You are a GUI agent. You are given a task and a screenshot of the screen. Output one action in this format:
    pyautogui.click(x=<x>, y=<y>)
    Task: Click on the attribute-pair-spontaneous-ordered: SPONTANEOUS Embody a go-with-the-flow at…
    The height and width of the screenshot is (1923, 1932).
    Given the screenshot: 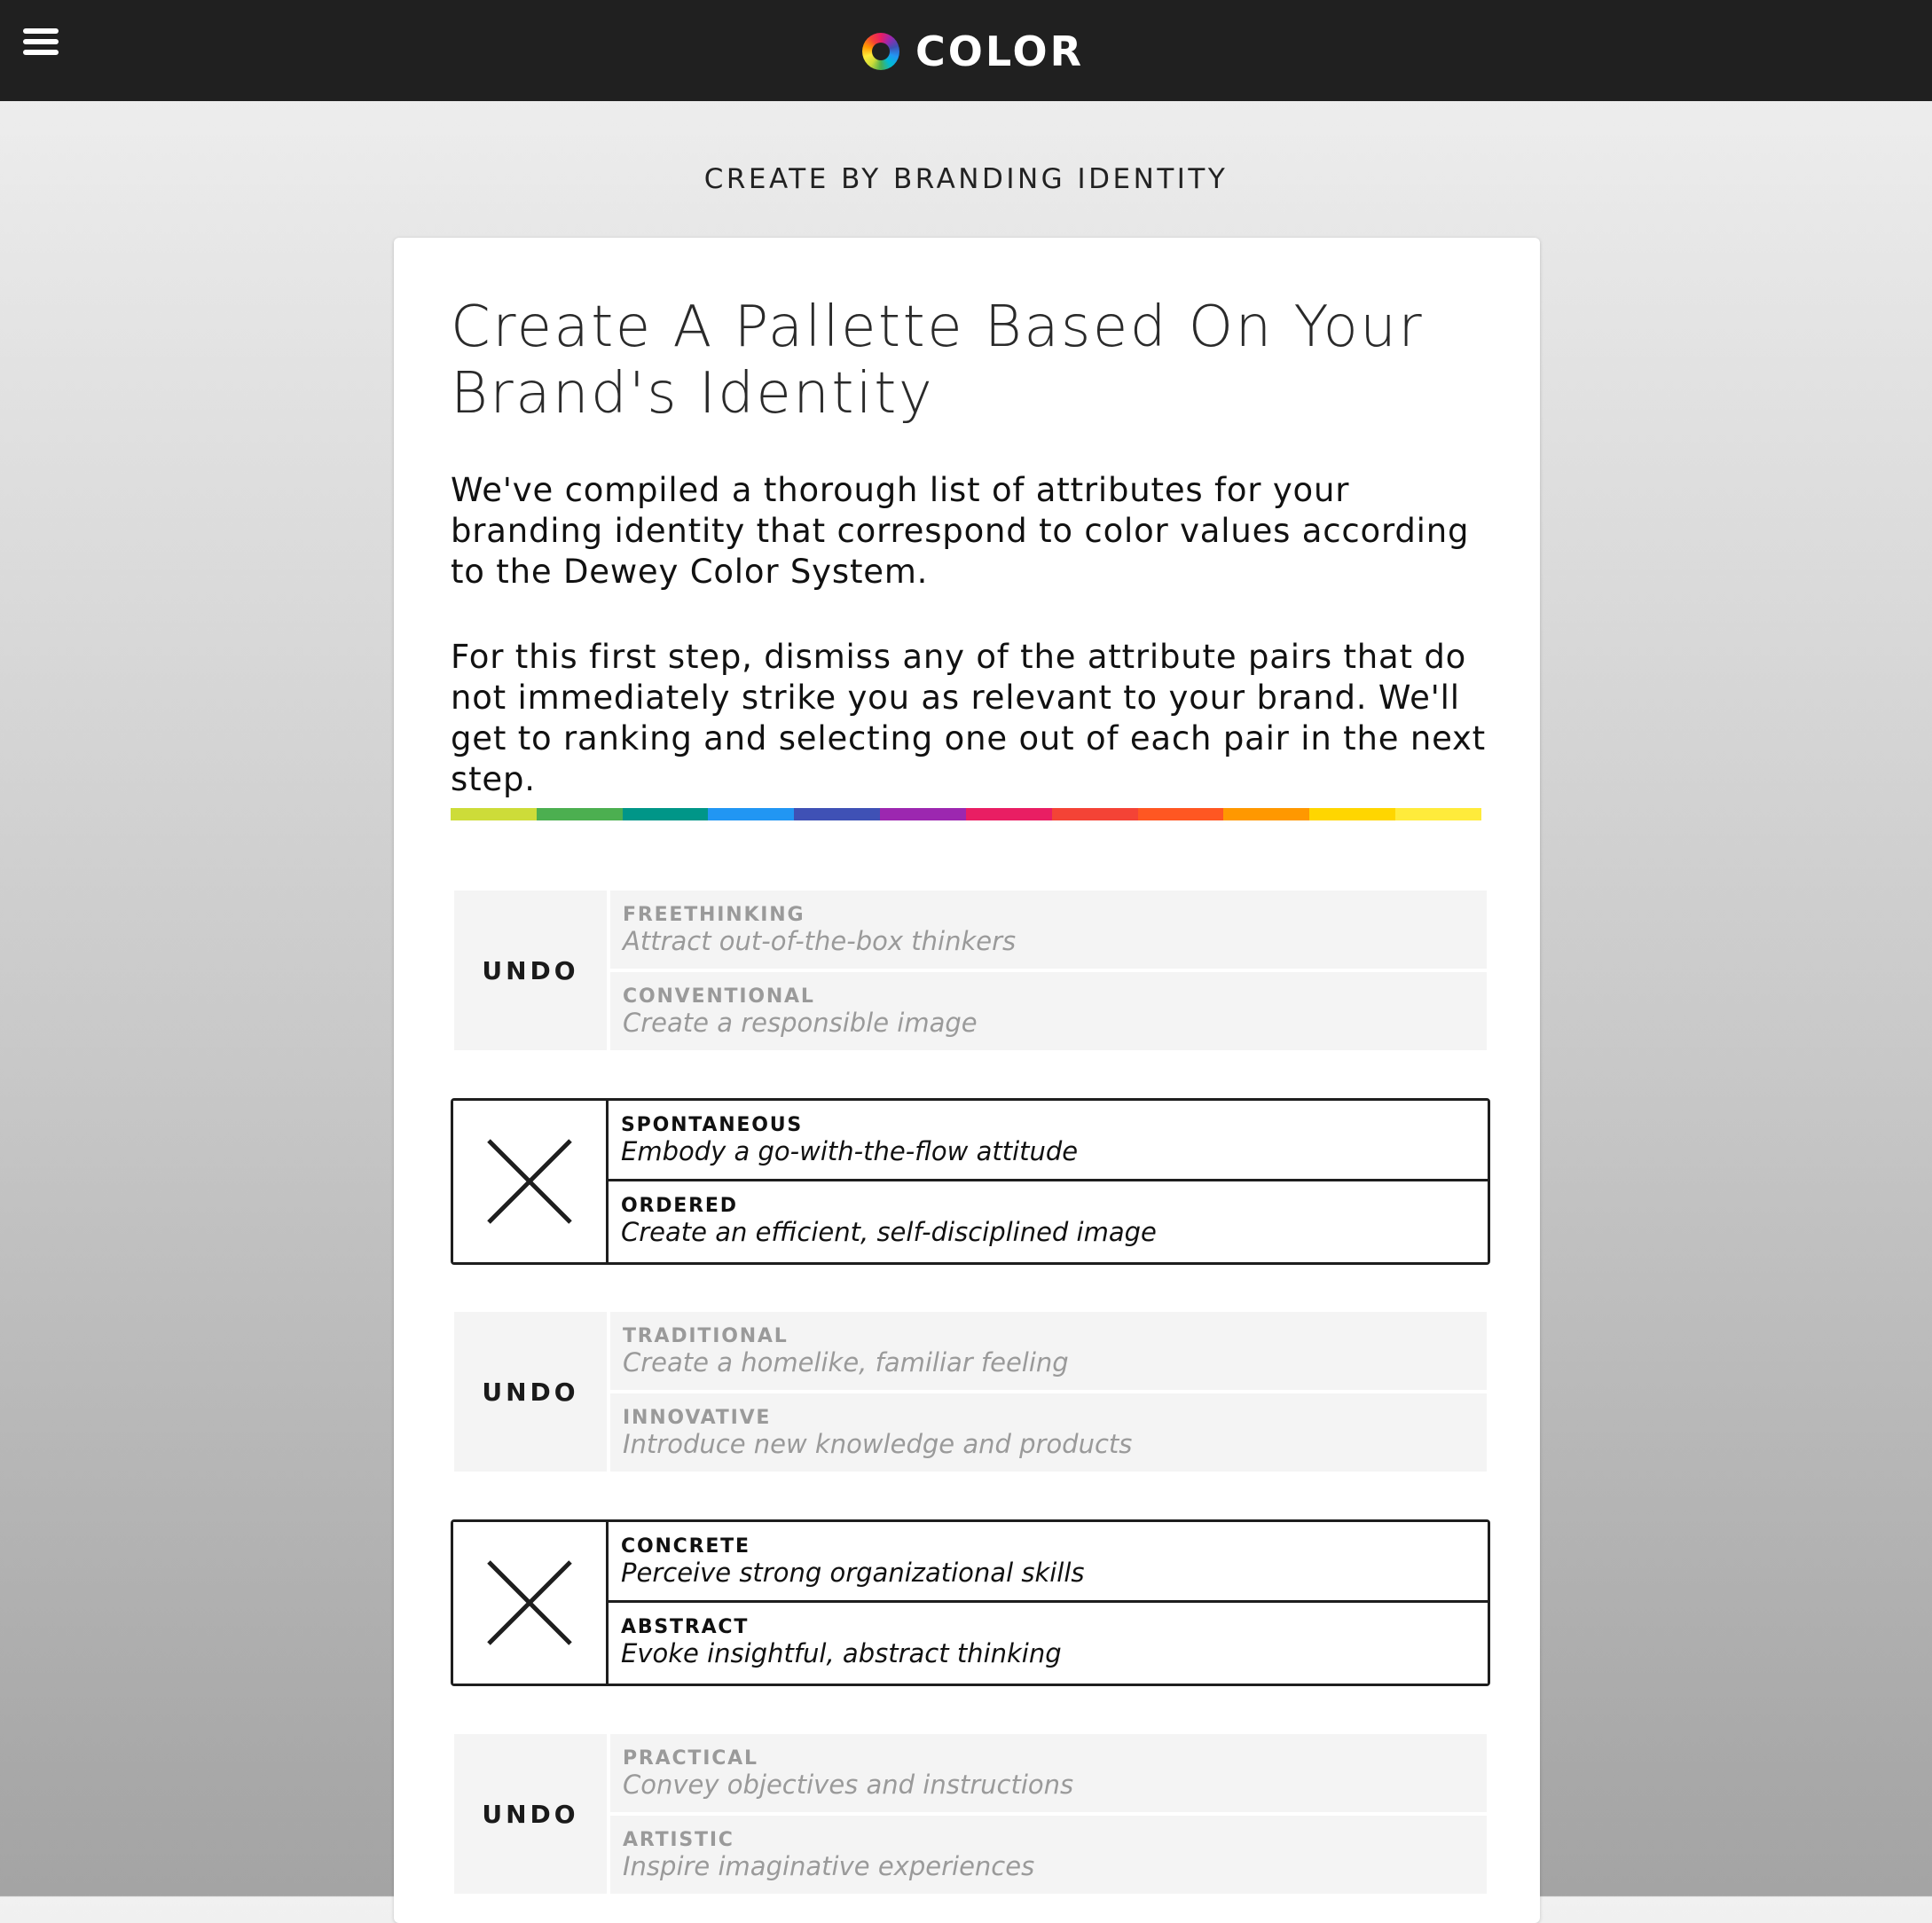 What is the action you would take?
    pyautogui.click(x=970, y=1181)
    